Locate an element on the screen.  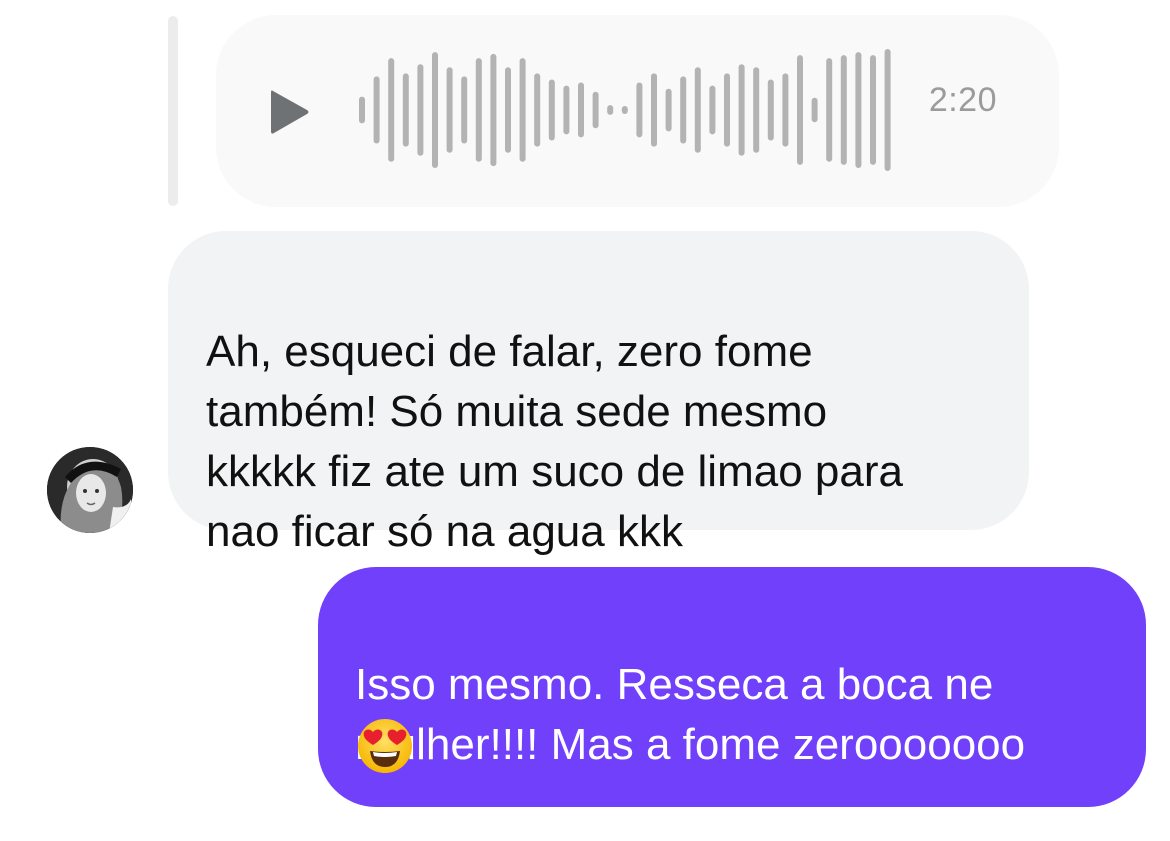
reply-indicator-bar is located at coordinates (173, 111).